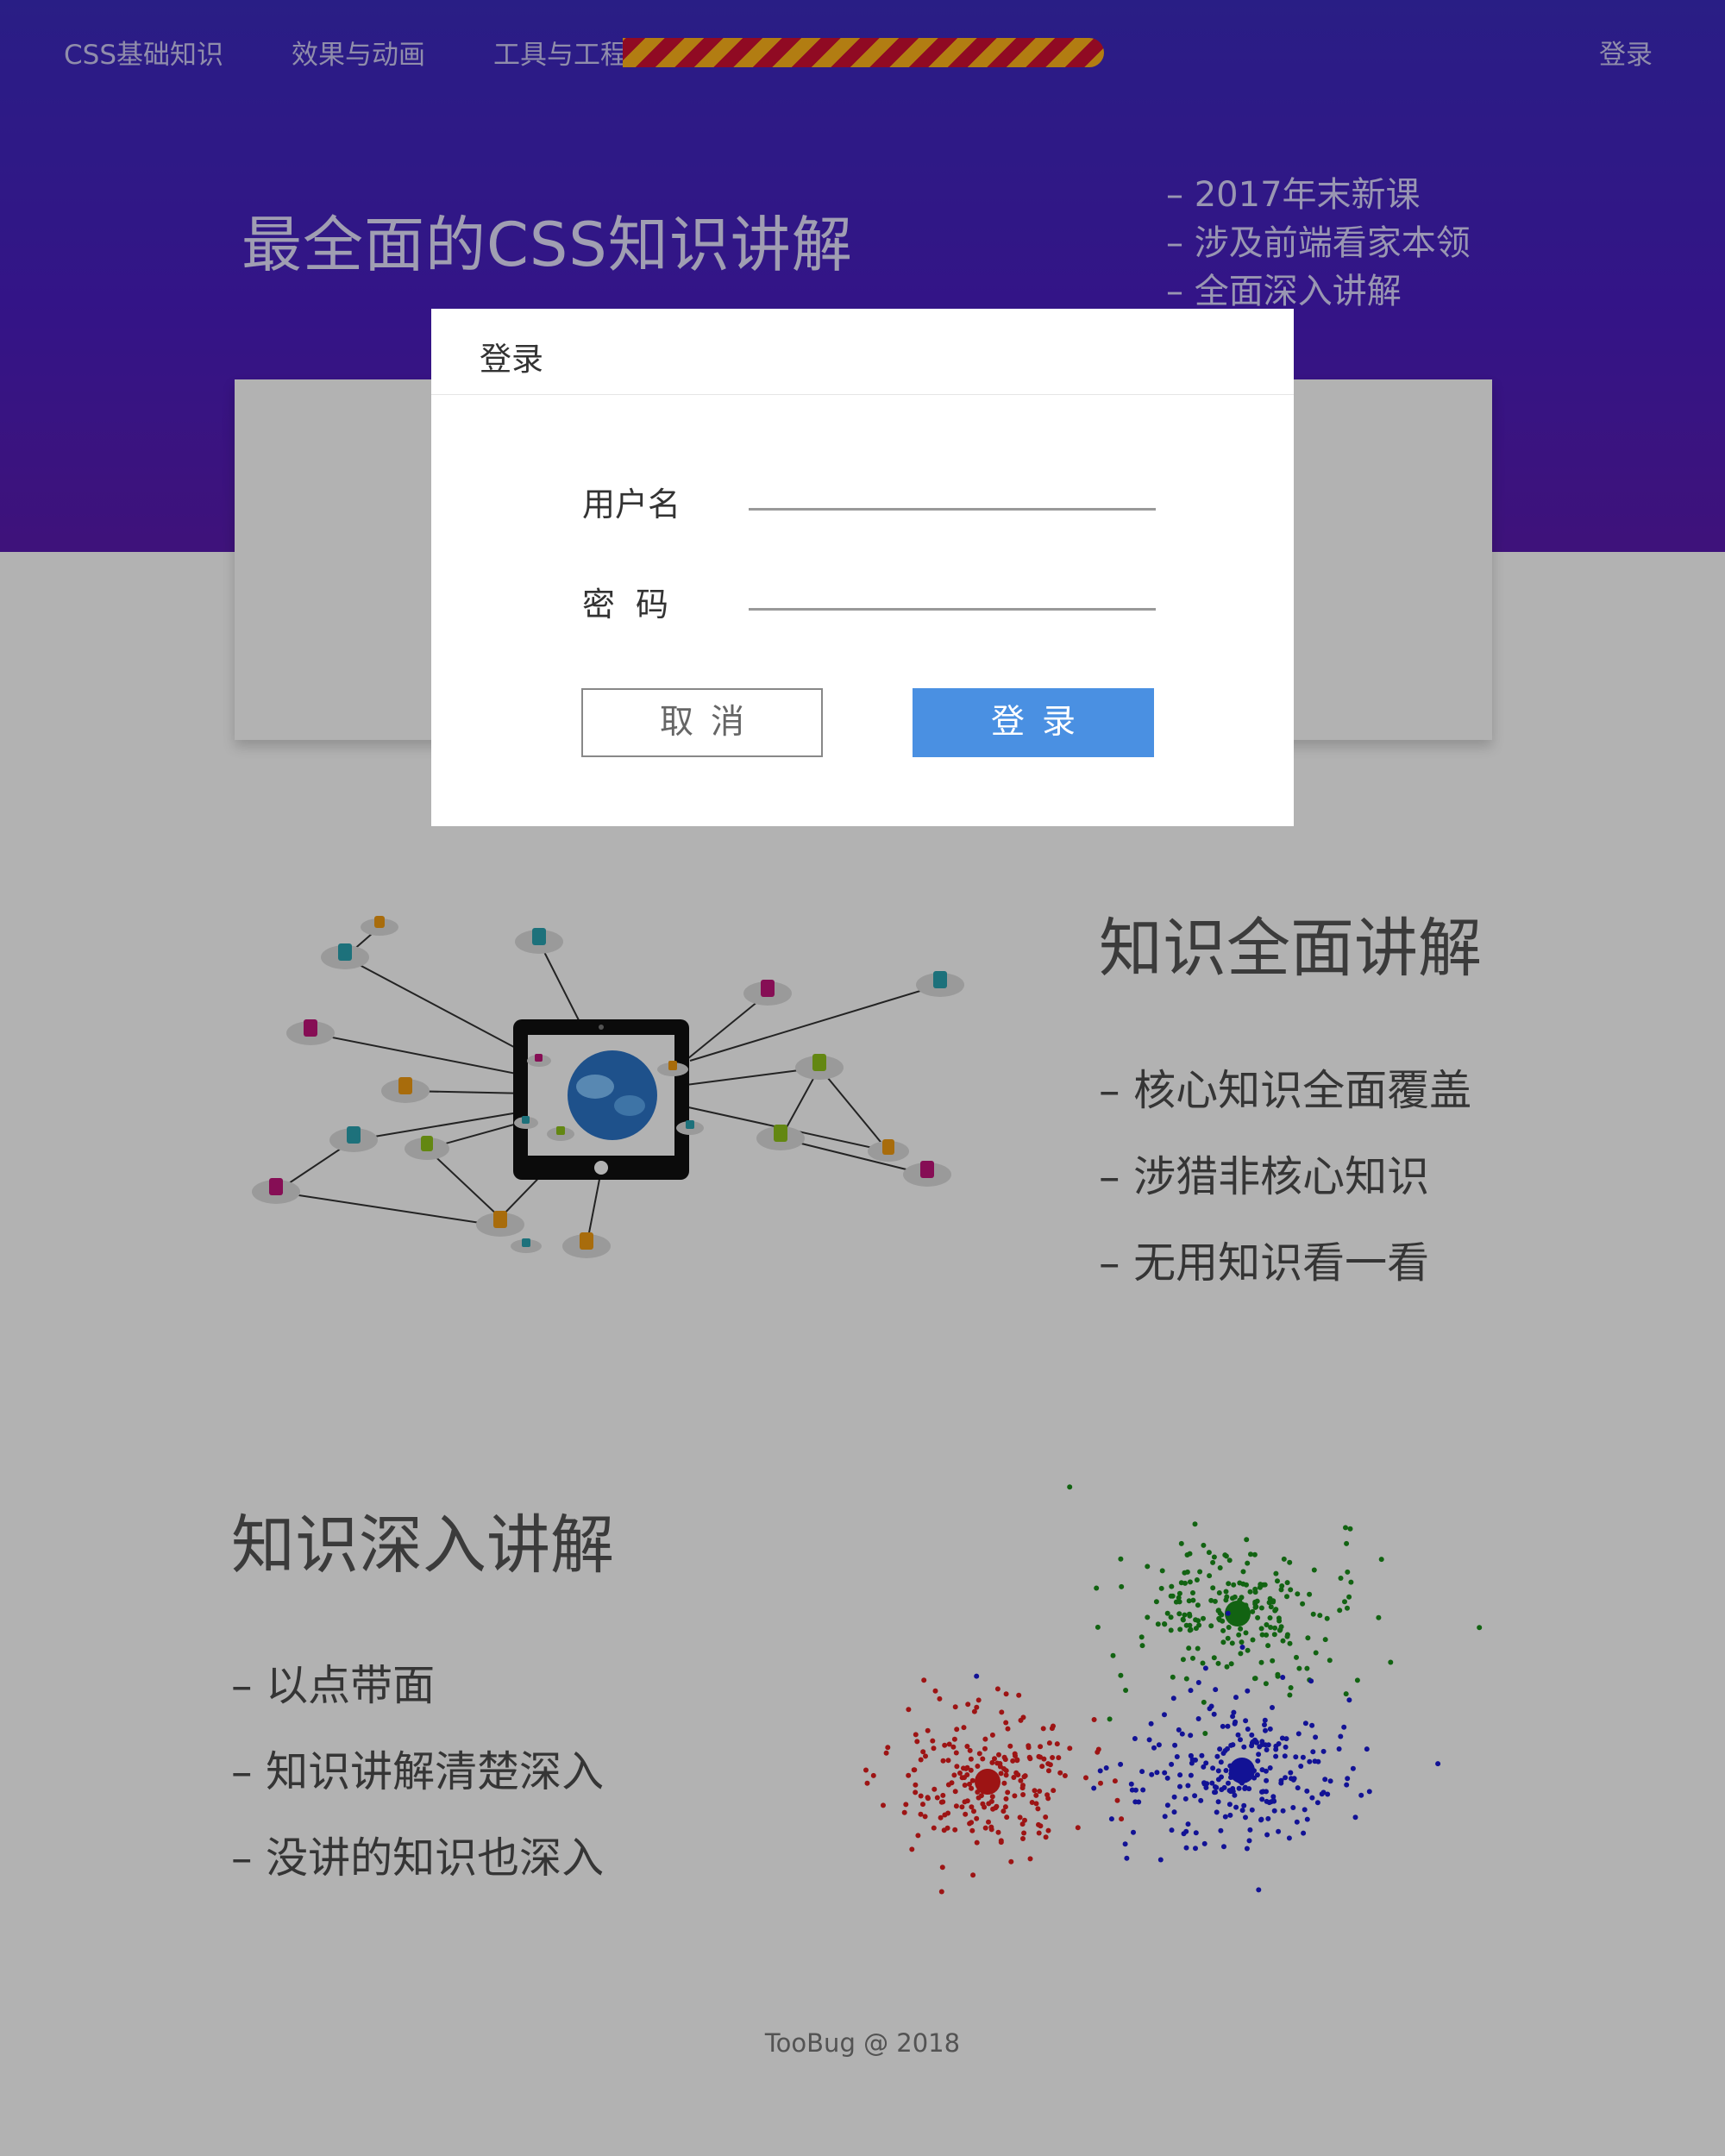 The height and width of the screenshot is (2156, 1725). I want to click on login-dialog: 登录 用户名 密码 取消 登录, so click(862, 567).